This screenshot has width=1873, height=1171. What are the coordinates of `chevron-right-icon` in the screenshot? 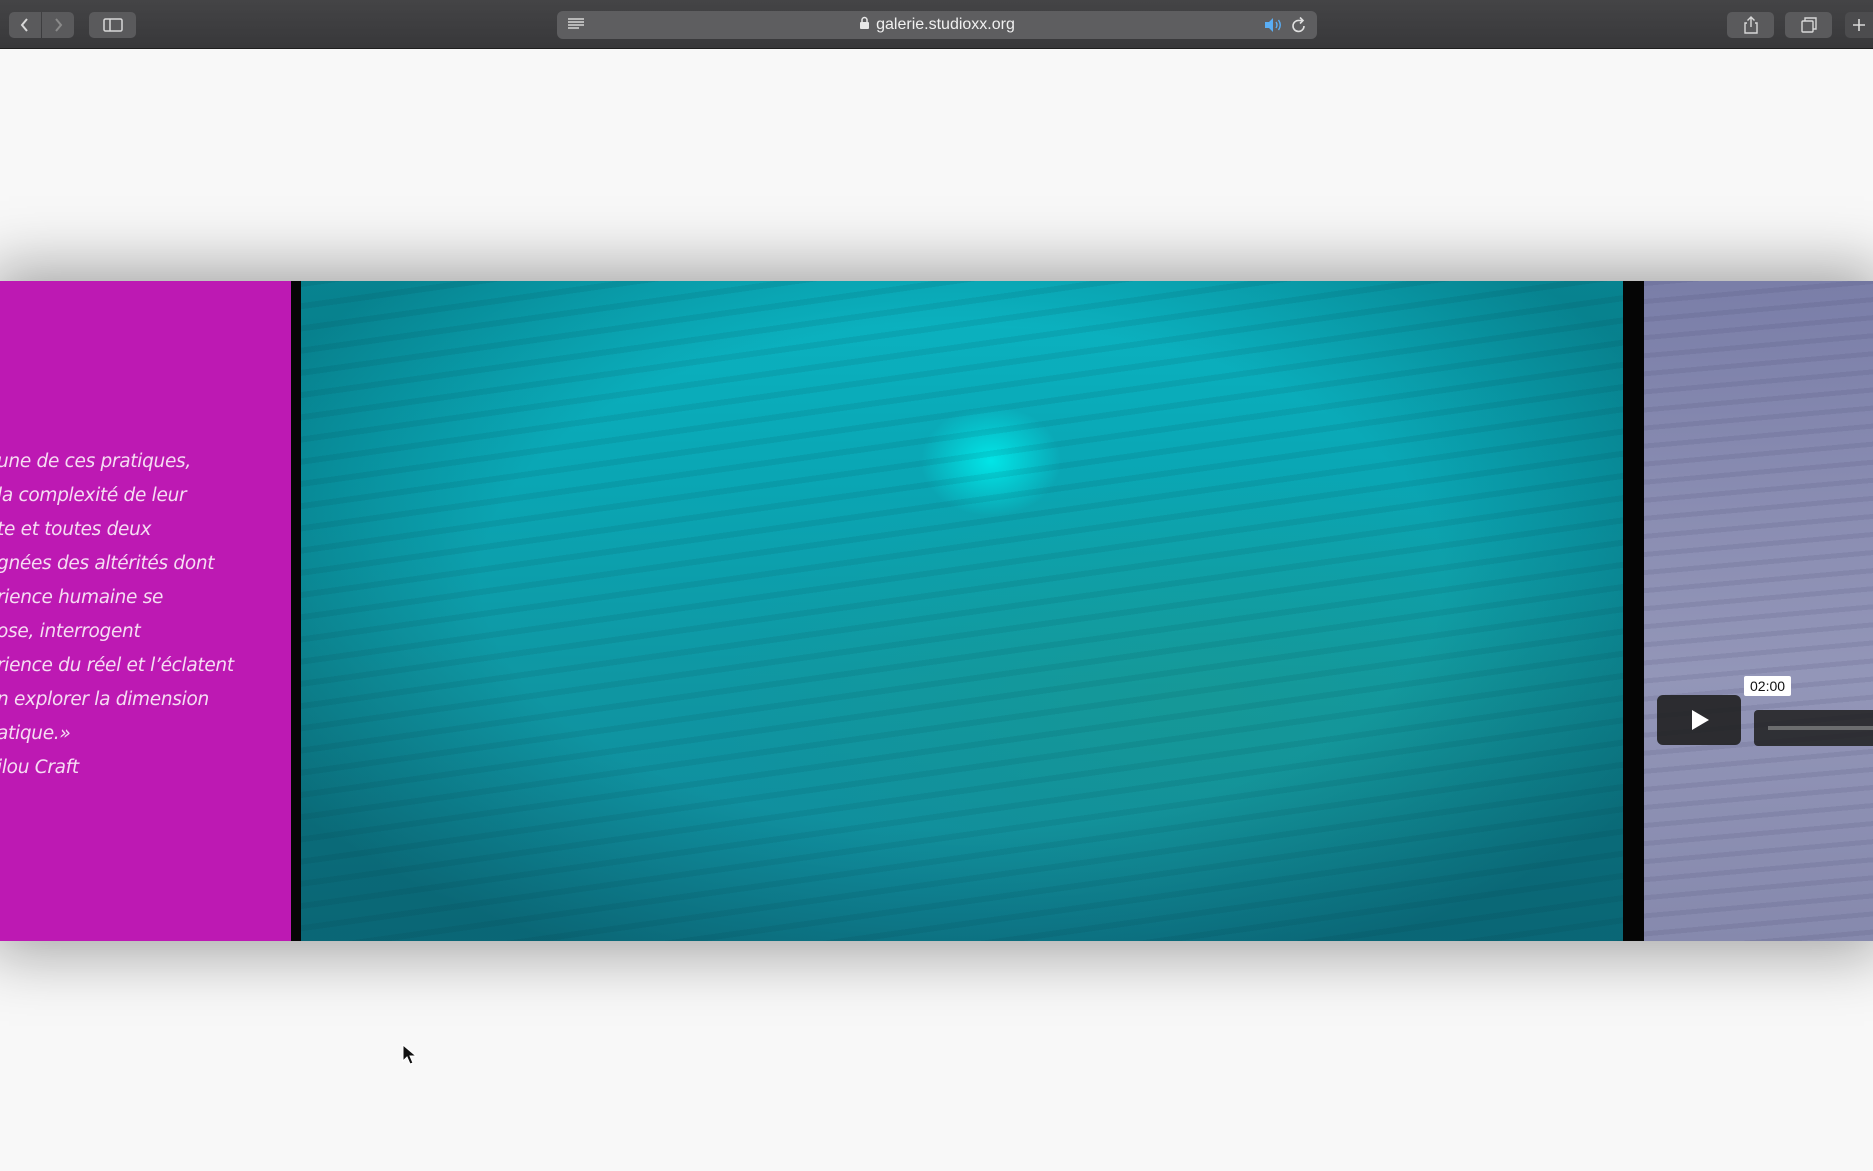 It's located at (59, 25).